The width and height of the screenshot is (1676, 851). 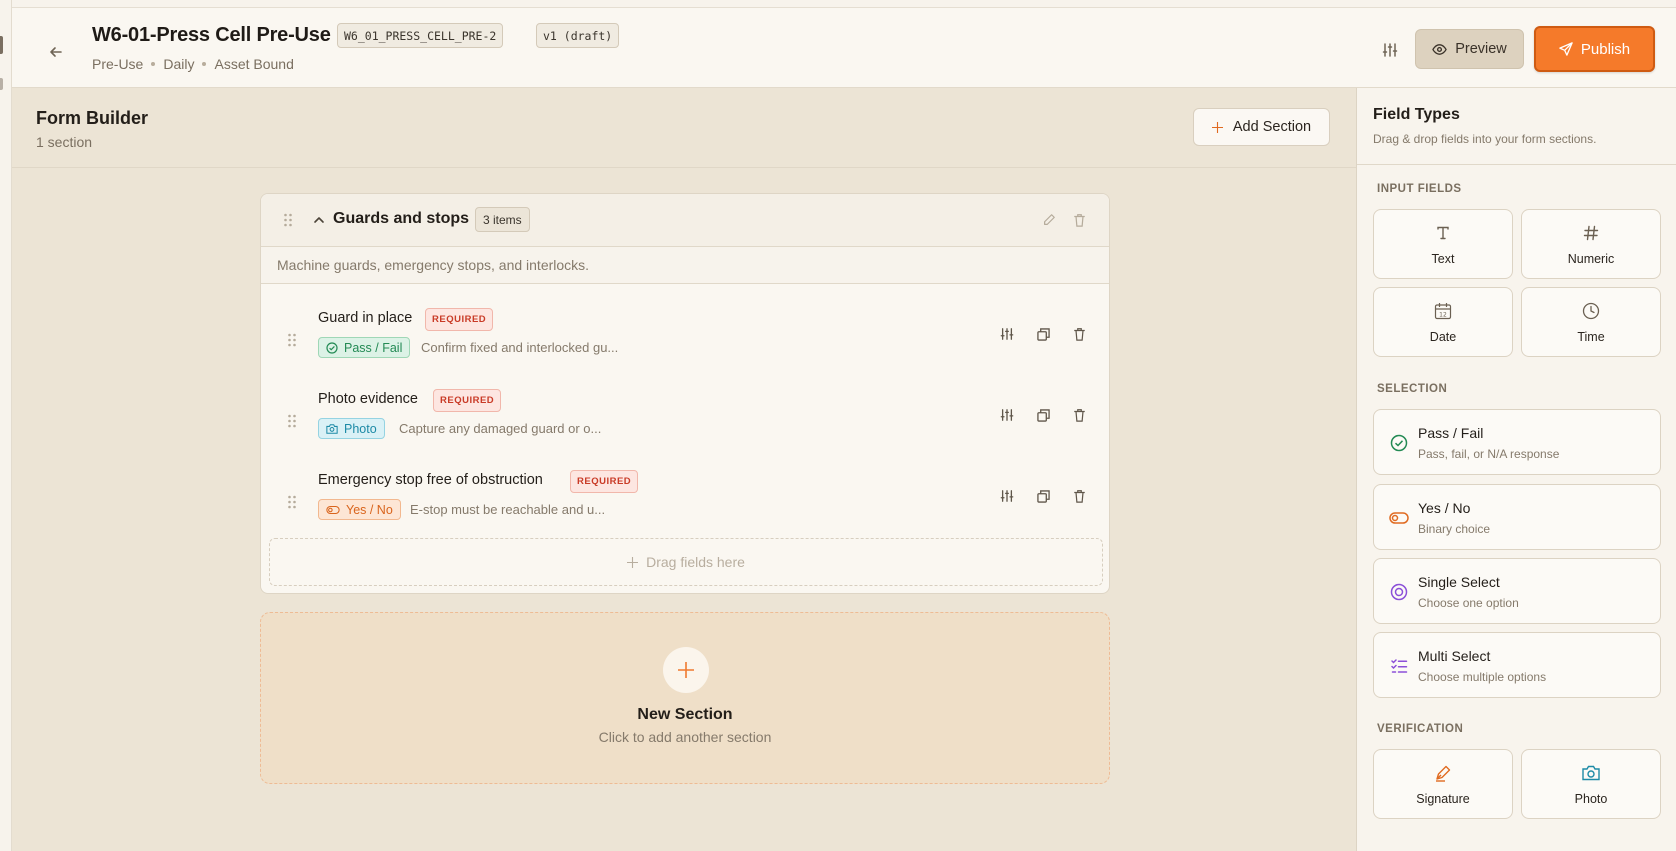 What do you see at coordinates (1482, 677) in the screenshot?
I see `multi-select-desc: Choose multiple options` at bounding box center [1482, 677].